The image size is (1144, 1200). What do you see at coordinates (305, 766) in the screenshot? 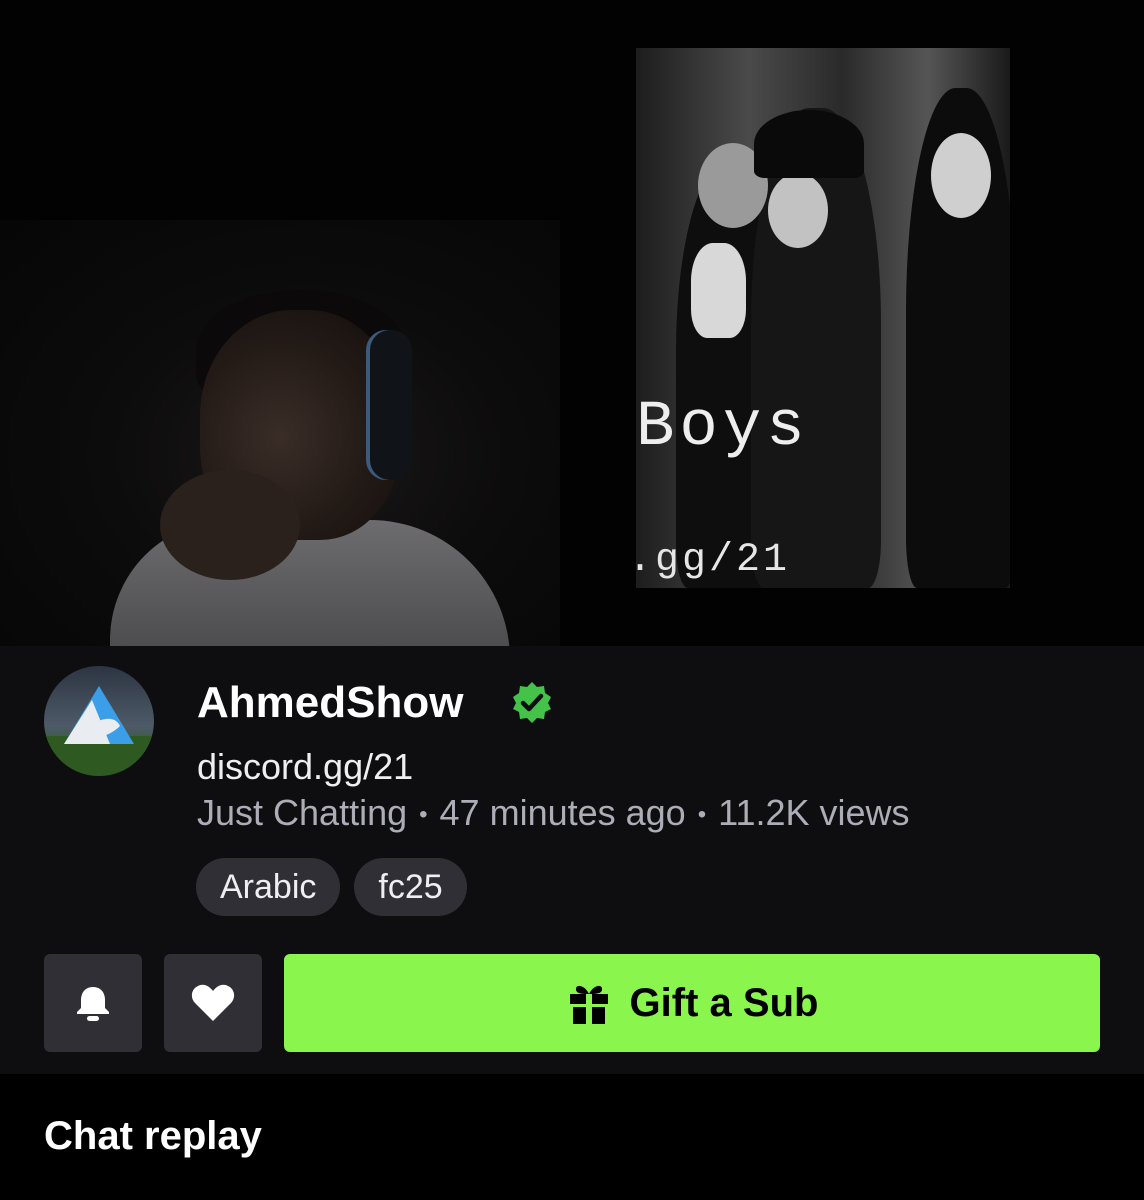
I see `stream-title: discord.gg/21` at bounding box center [305, 766].